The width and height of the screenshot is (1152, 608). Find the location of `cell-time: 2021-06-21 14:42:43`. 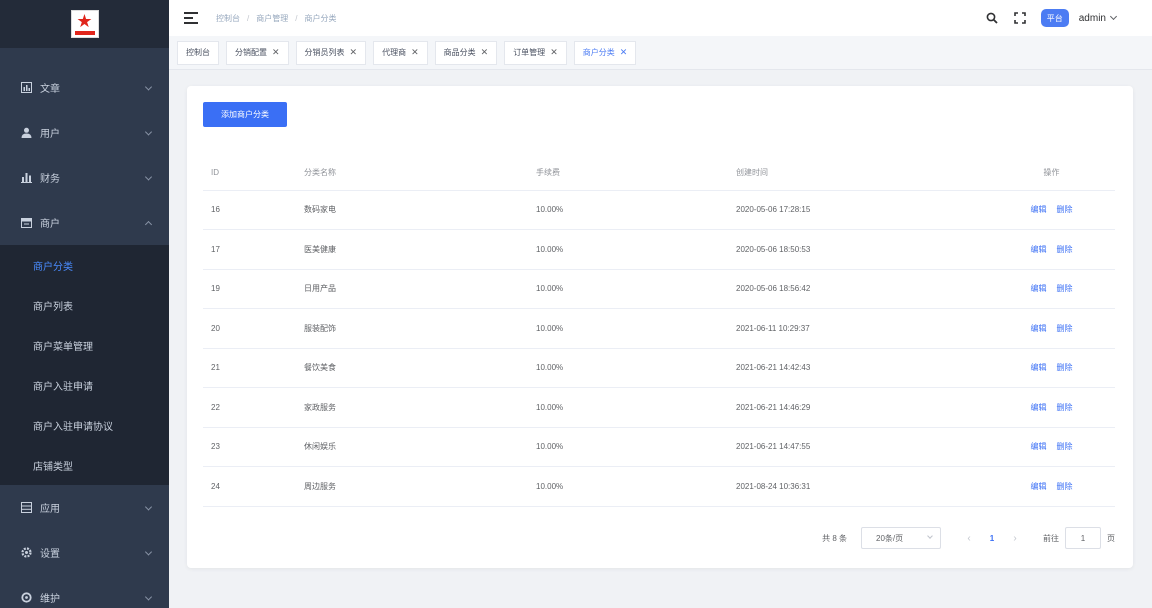

cell-time: 2021-06-21 14:42:43 is located at coordinates (858, 368).